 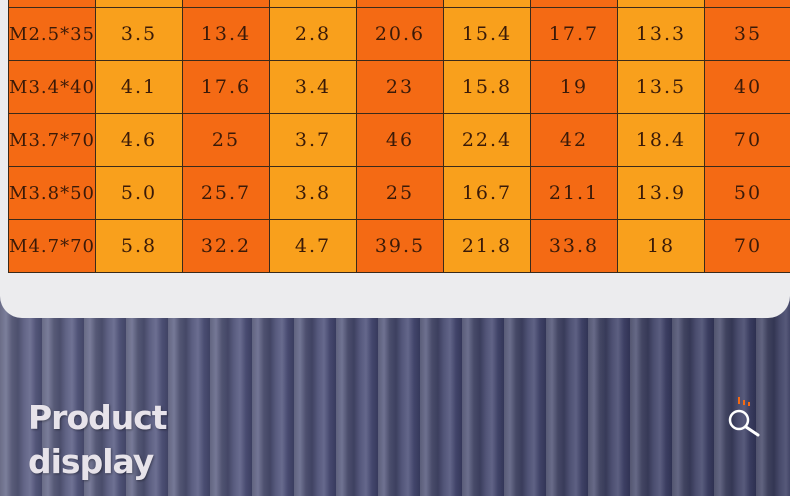 I want to click on table-cell: 33.8, so click(x=574, y=246).